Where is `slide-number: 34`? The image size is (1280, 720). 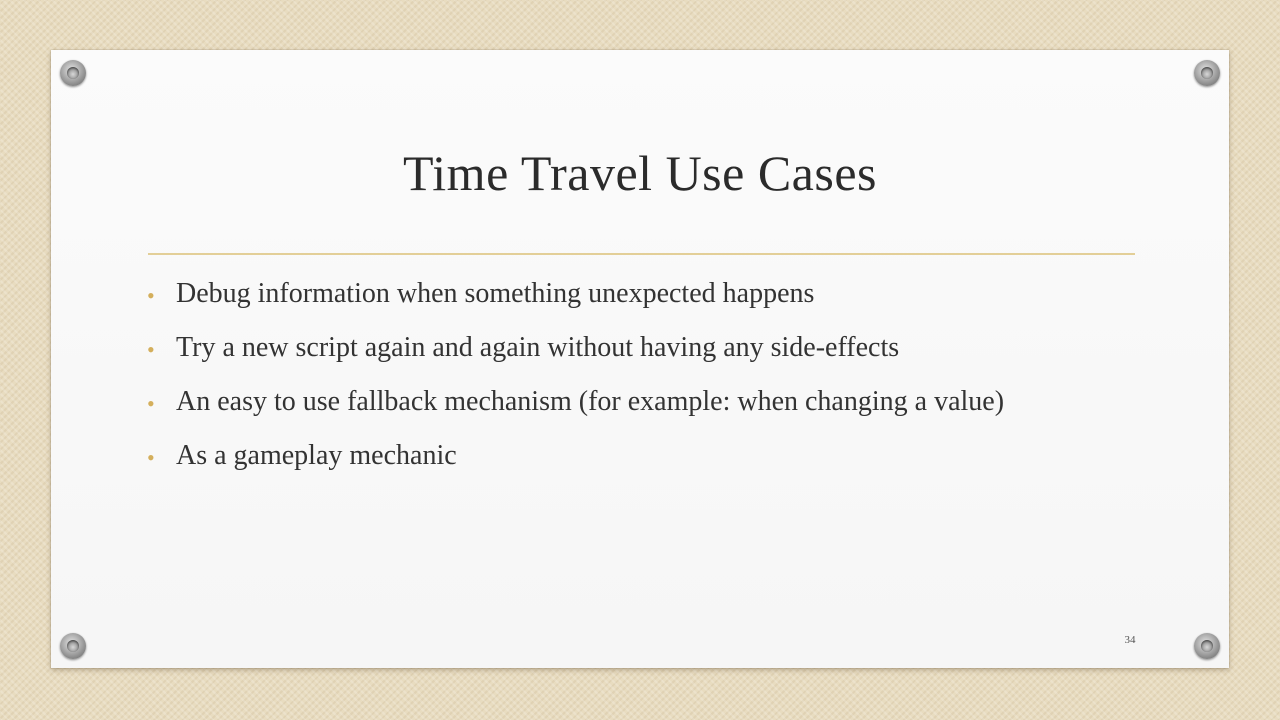 slide-number: 34 is located at coordinates (1130, 640).